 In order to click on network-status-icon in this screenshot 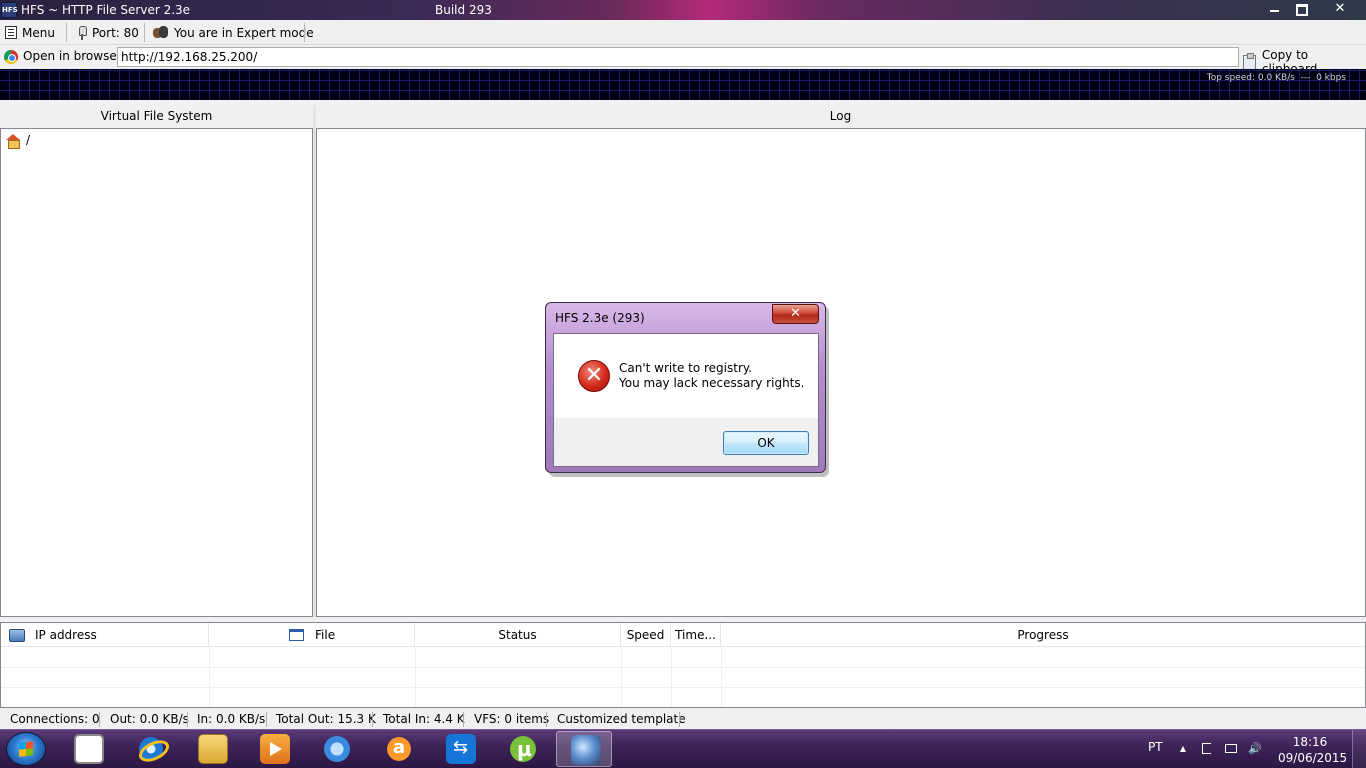, I will do `click(1231, 749)`.